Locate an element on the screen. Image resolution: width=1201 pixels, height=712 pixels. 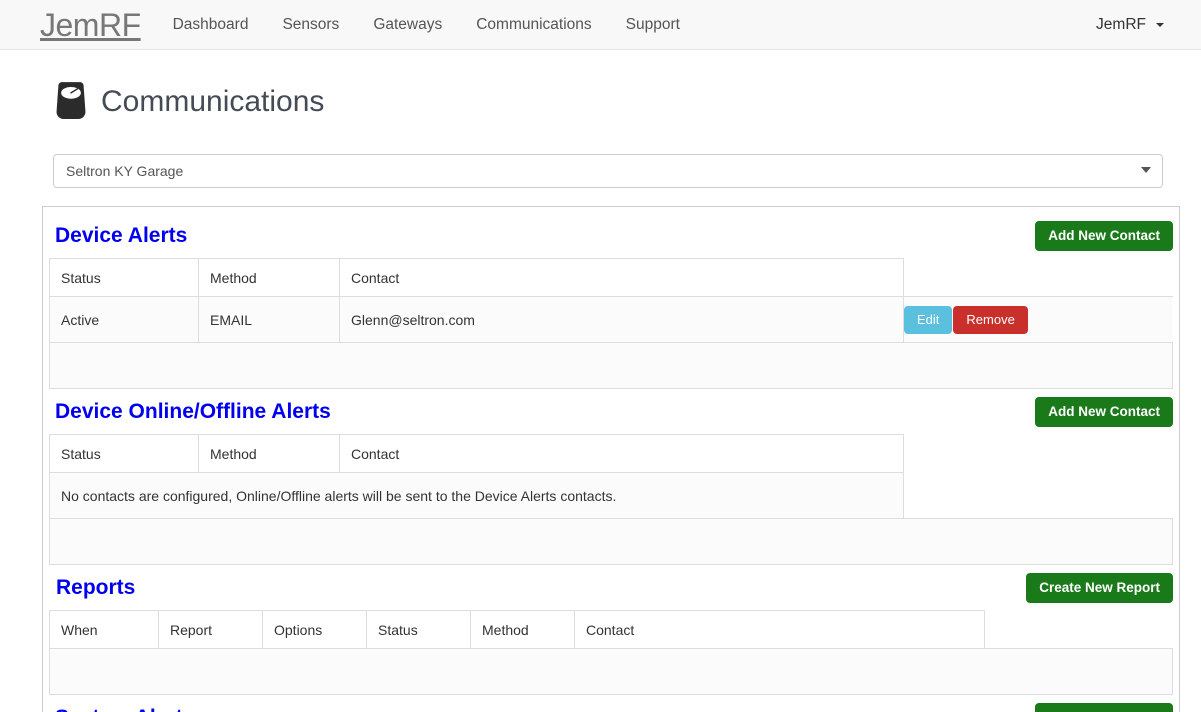
system-alerts-title: System Alerts is located at coordinates (124, 708).